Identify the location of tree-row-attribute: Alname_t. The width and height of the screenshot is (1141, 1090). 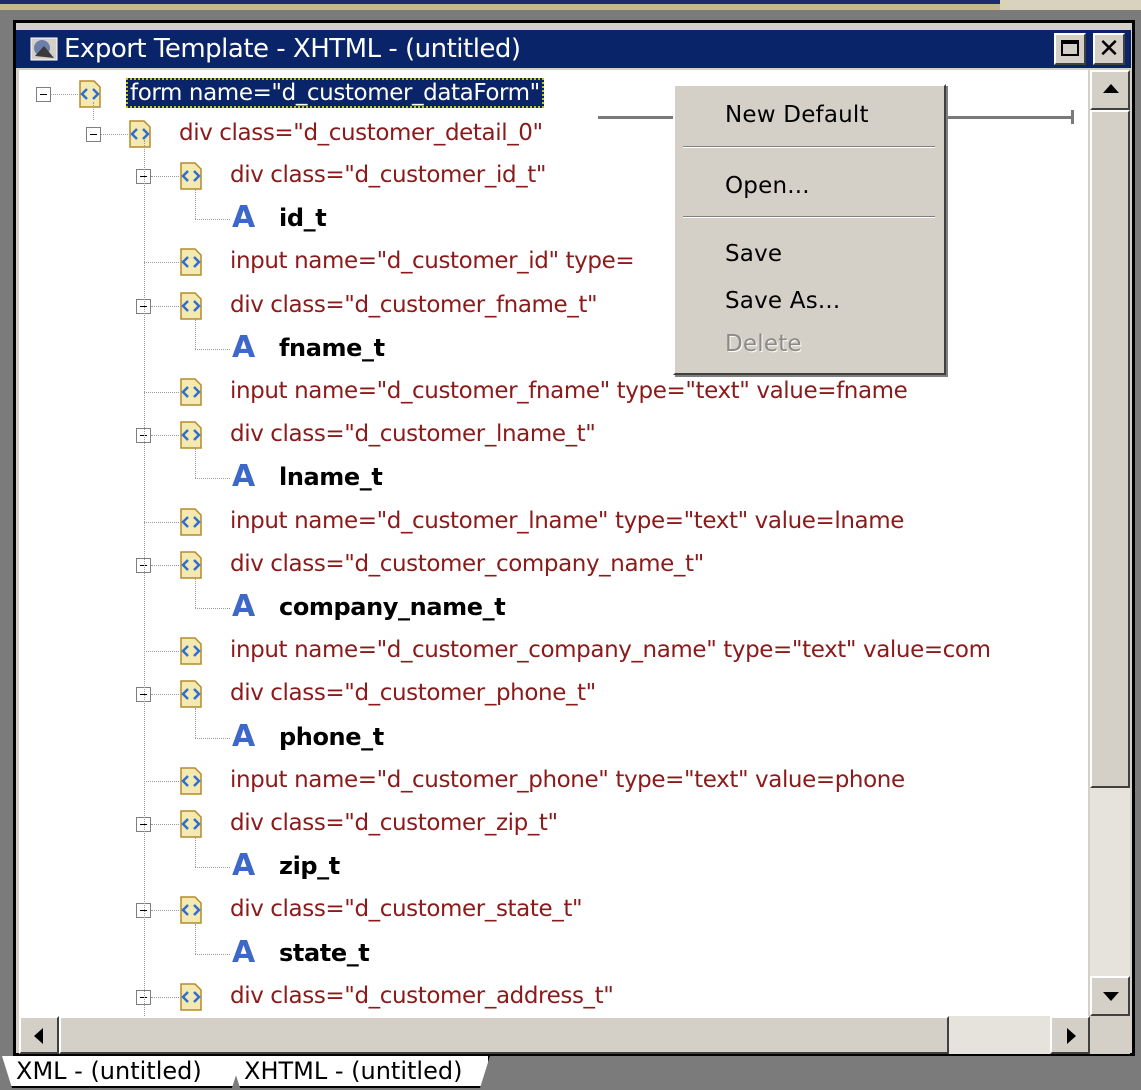
(553, 478).